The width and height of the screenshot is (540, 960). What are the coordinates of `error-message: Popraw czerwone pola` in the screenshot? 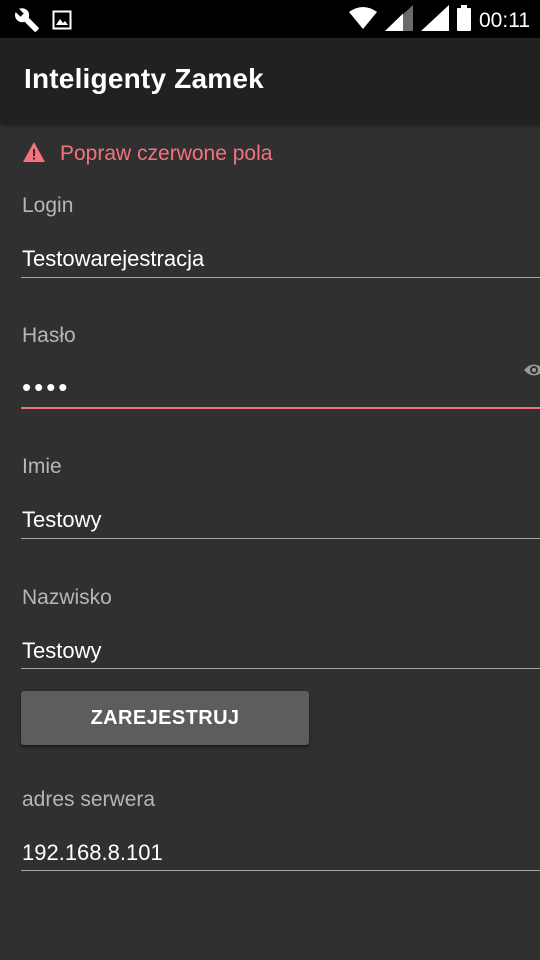 It's located at (147, 154).